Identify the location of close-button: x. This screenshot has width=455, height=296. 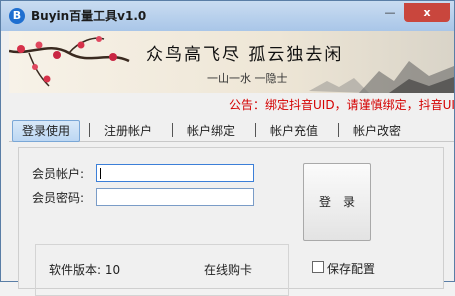
(427, 12).